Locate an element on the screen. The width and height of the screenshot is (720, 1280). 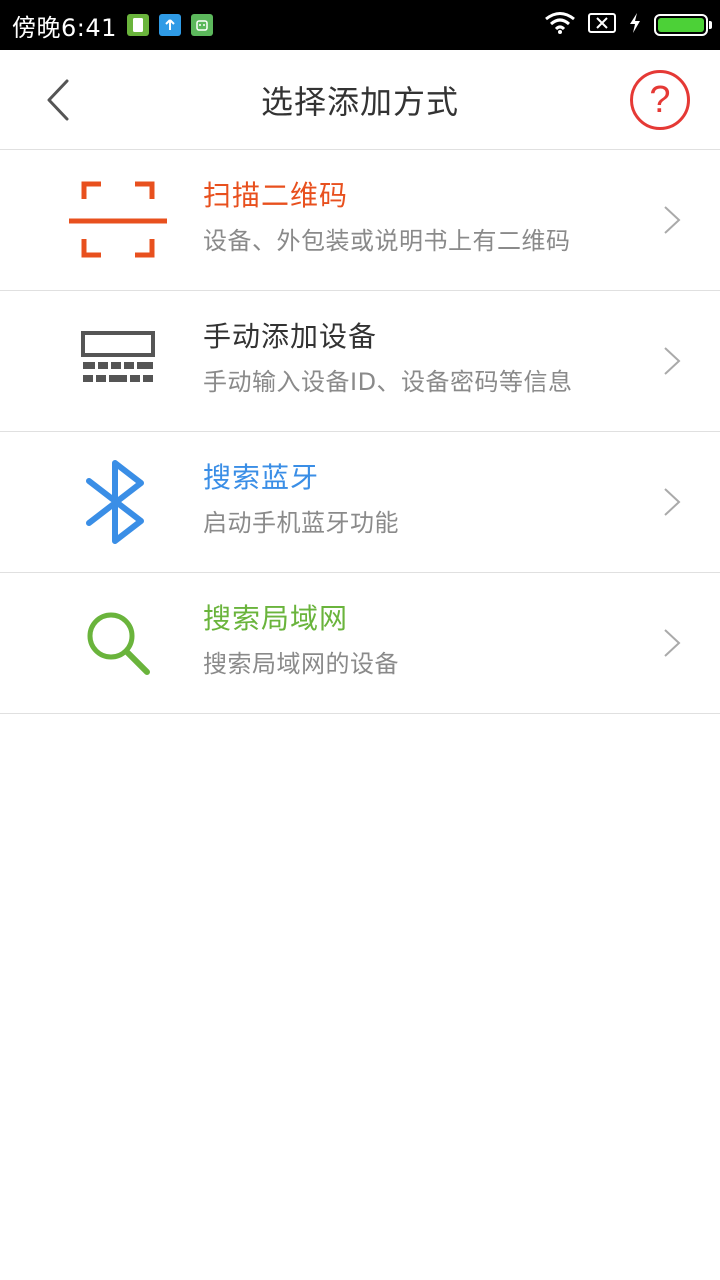
option-subtitle: 设备、外包装或说明书上有二维码 is located at coordinates (387, 241).